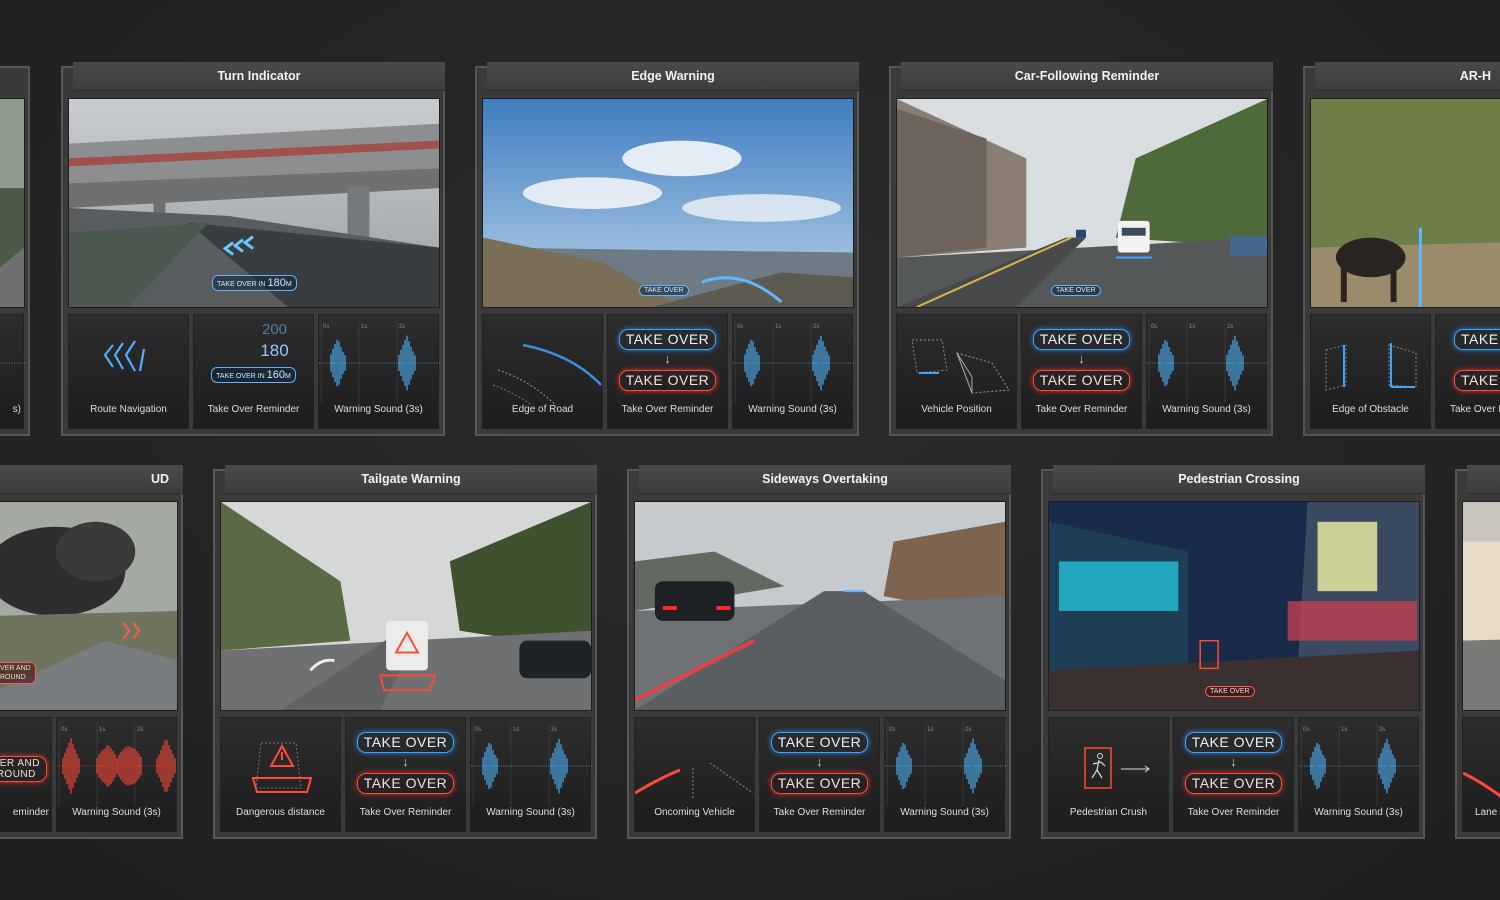 This screenshot has width=1500, height=900. I want to click on panel-label: Route Navigation, so click(128, 409).